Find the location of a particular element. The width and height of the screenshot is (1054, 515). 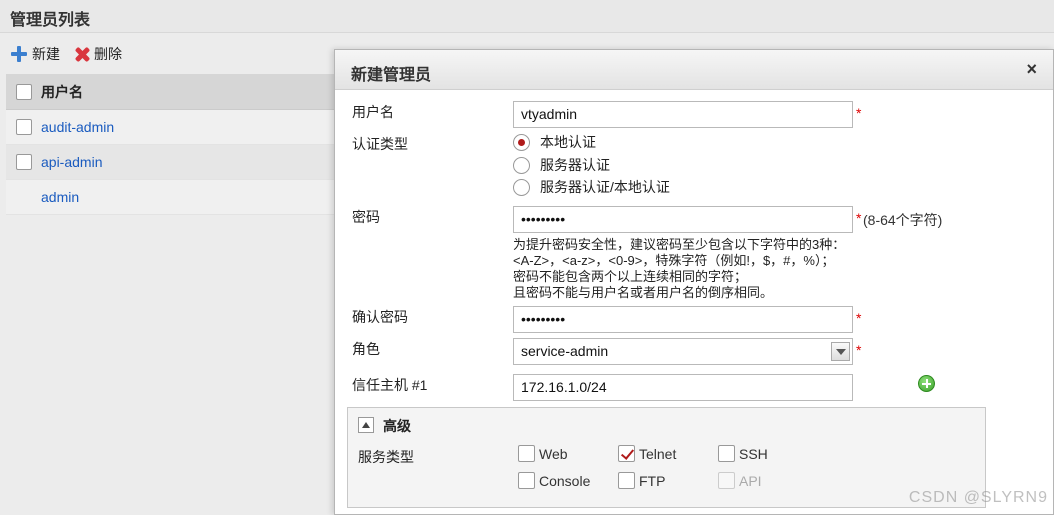

advanced-section: 高级 服务类型 Web Telnet SSH Console FTP API is located at coordinates (666, 457).